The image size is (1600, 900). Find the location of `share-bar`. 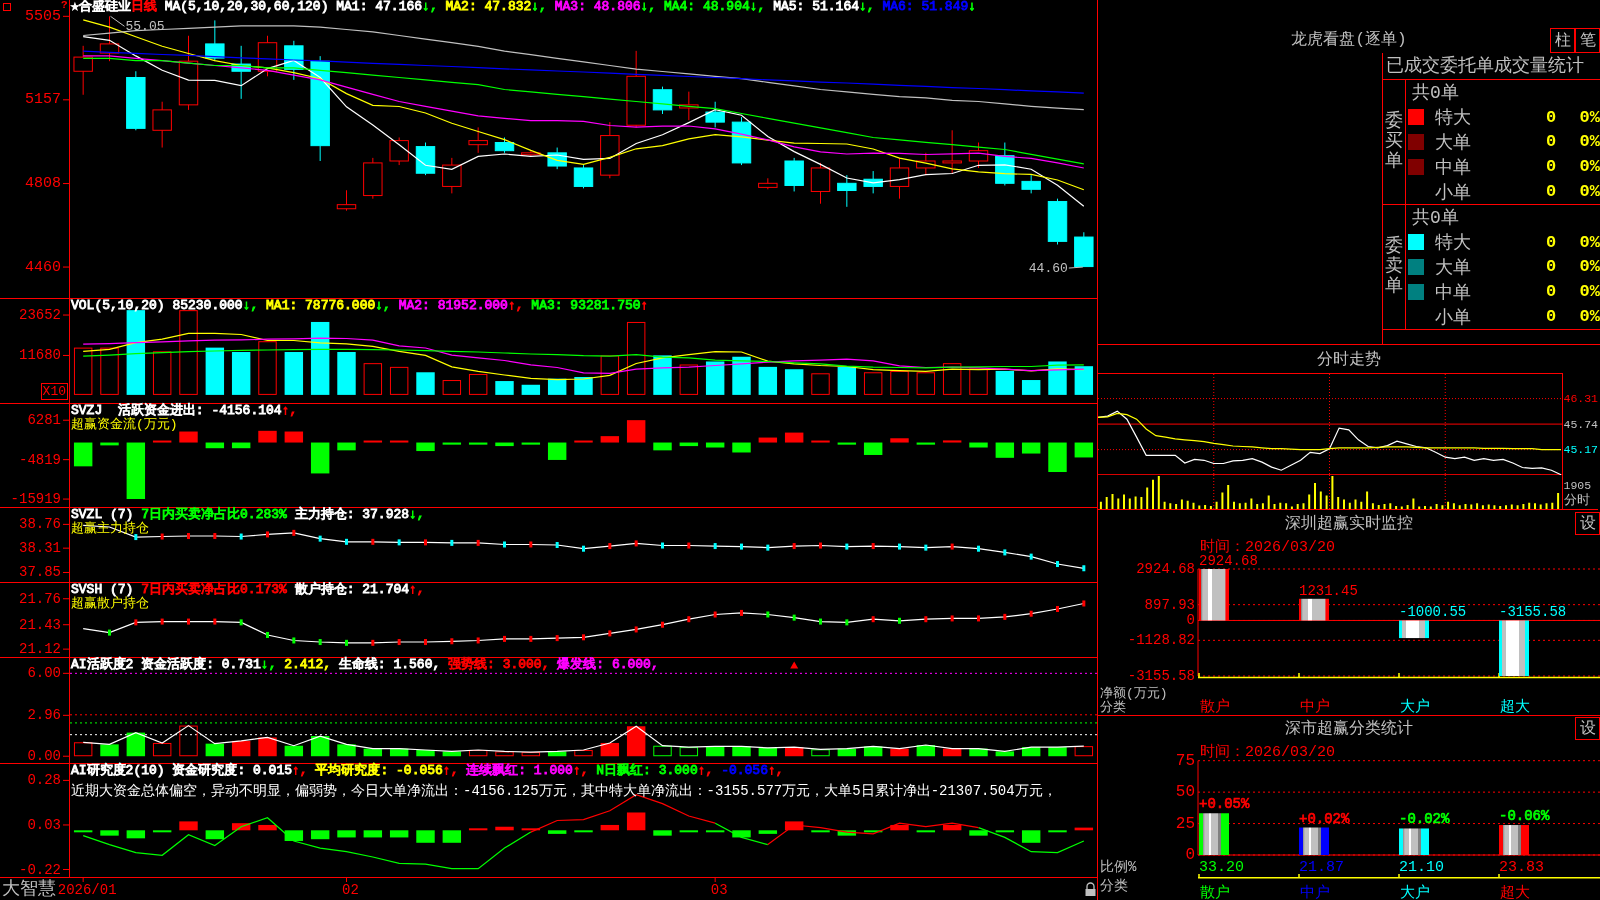

share-bar is located at coordinates (1314, 841).